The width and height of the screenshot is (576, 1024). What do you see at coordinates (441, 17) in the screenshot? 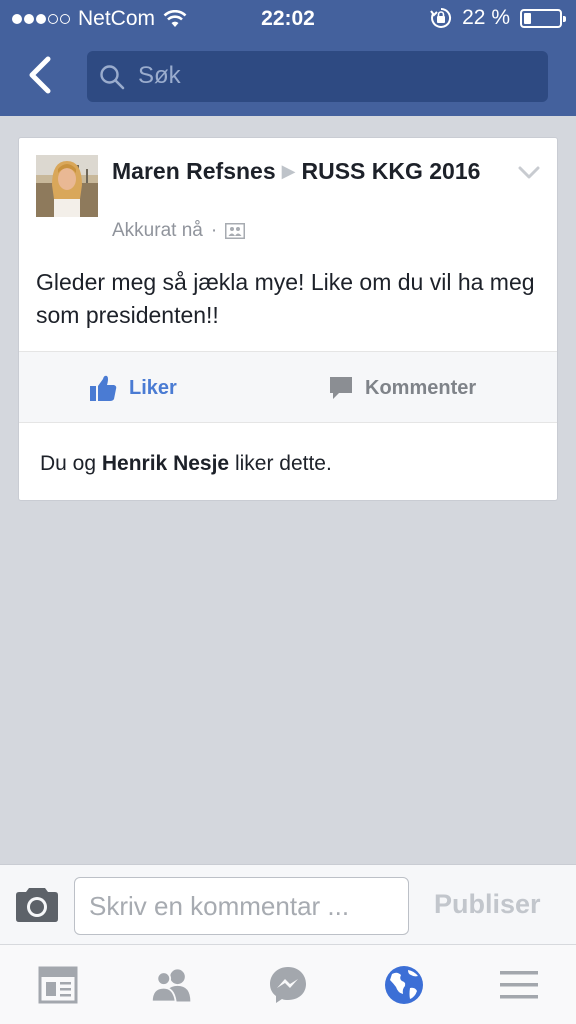
I see `rotation-lock-icon` at bounding box center [441, 17].